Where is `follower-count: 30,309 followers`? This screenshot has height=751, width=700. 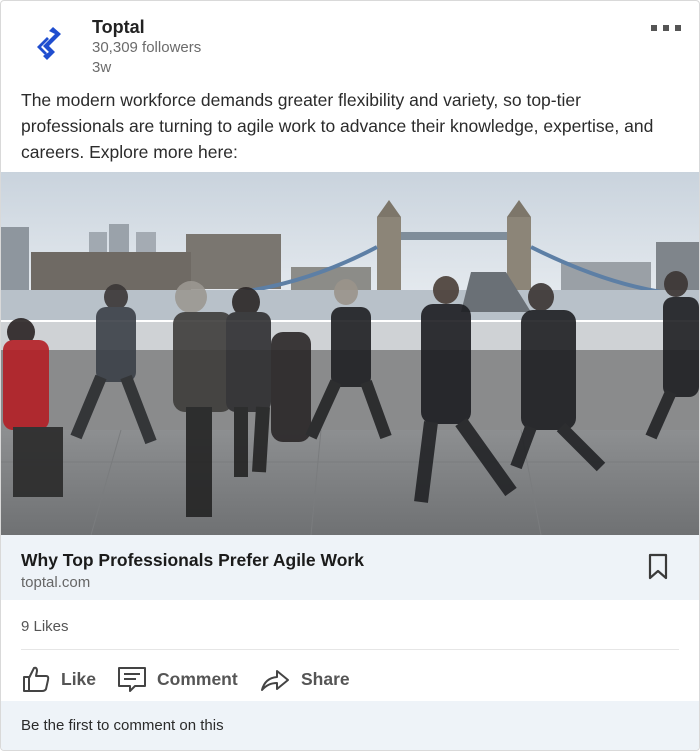 follower-count: 30,309 followers is located at coordinates (147, 47).